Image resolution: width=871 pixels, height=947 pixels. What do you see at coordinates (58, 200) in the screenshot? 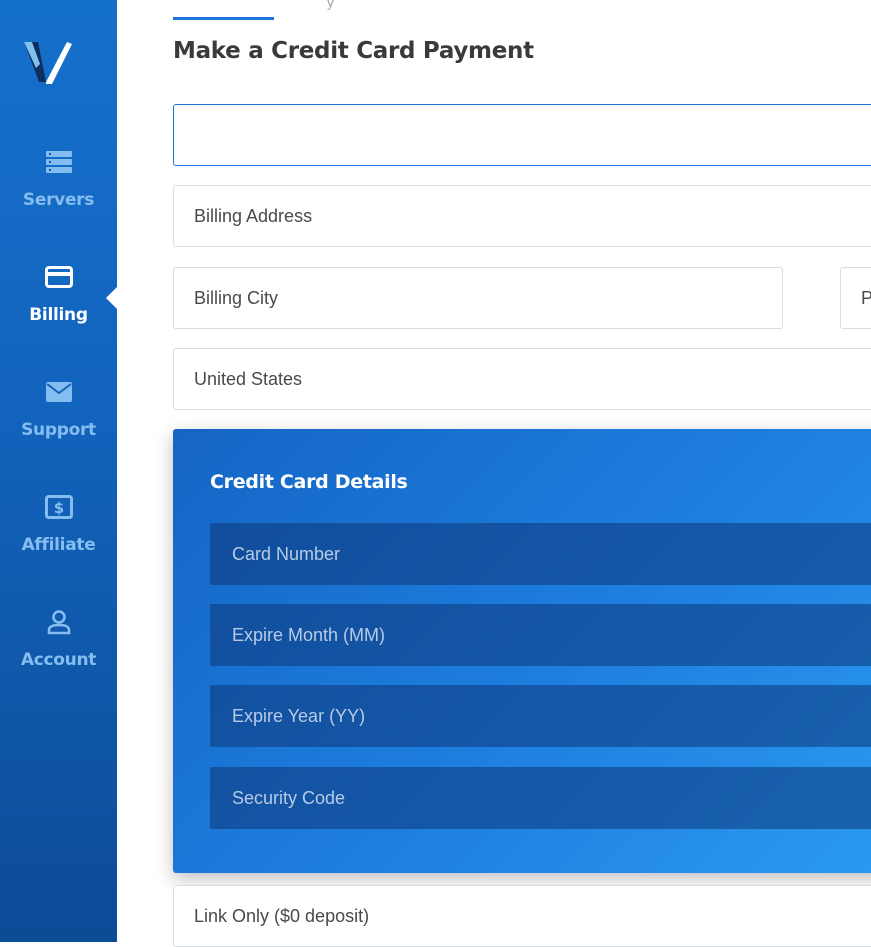
I see `sidebar-item-label: Servers` at bounding box center [58, 200].